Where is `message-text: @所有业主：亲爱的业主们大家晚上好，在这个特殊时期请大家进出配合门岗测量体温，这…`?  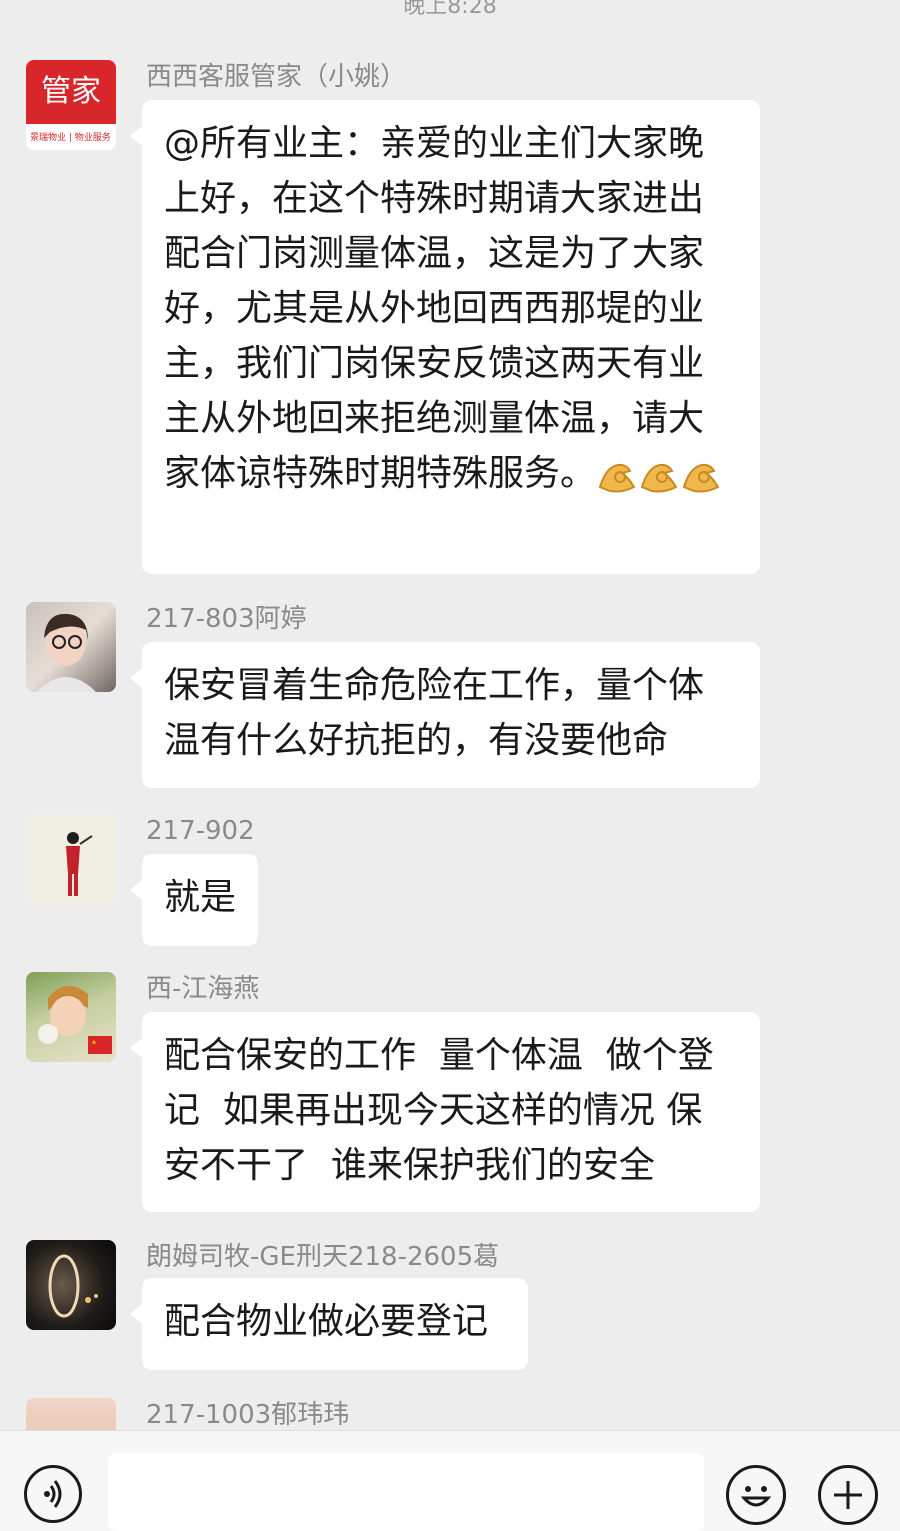
message-text: @所有业主：亲爱的业主们大家晚上好，在这个特殊时期请大家进出配合门岗测量体温，这… is located at coordinates (434, 308).